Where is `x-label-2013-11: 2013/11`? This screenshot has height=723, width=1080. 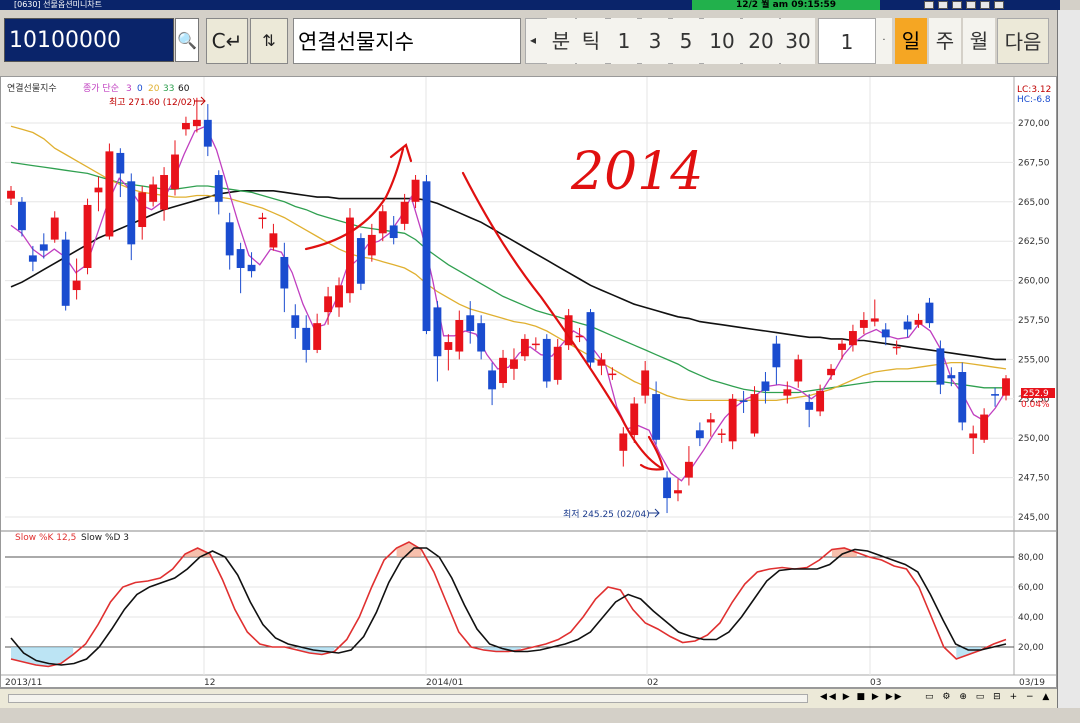
x-label-2013-11: 2013/11 is located at coordinates (23, 682).